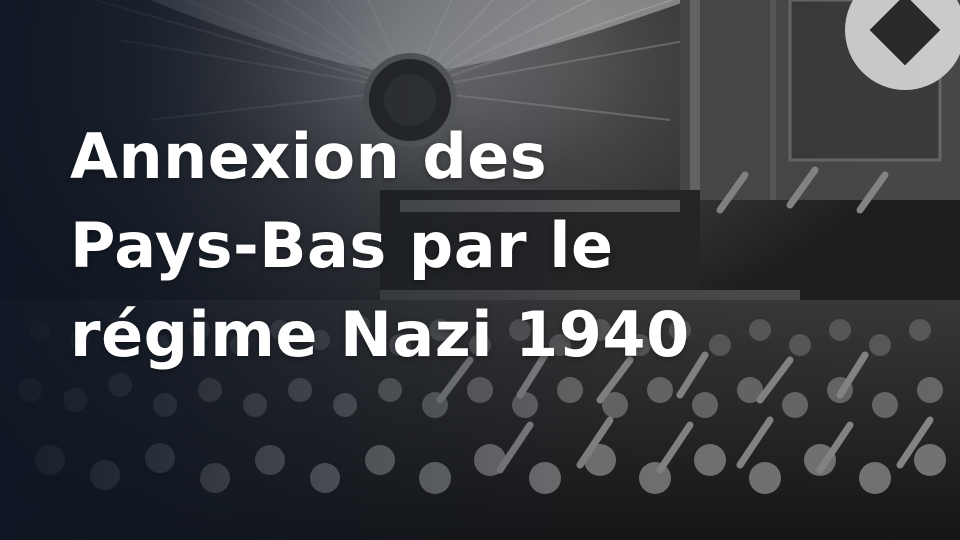  I want to click on title-line-1: Annexion des, so click(309, 156).